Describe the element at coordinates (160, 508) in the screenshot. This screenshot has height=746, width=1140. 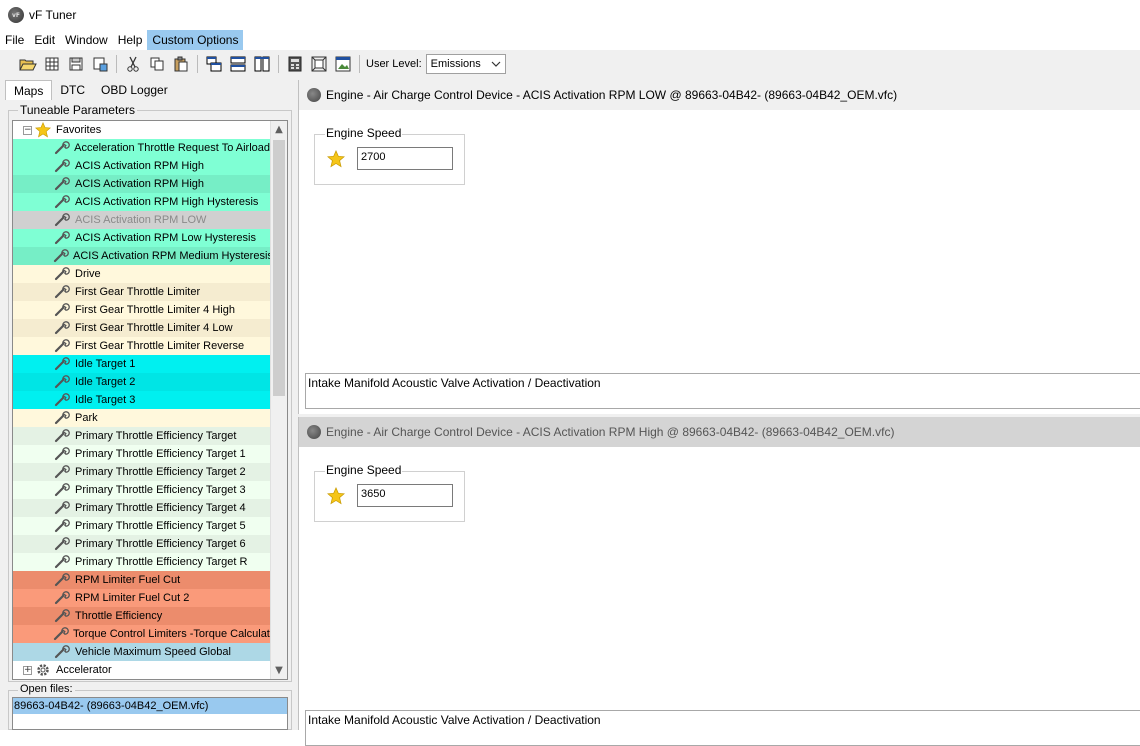
I see `tree-item-label: Primary Throttle Efficiency Target 4` at that location.